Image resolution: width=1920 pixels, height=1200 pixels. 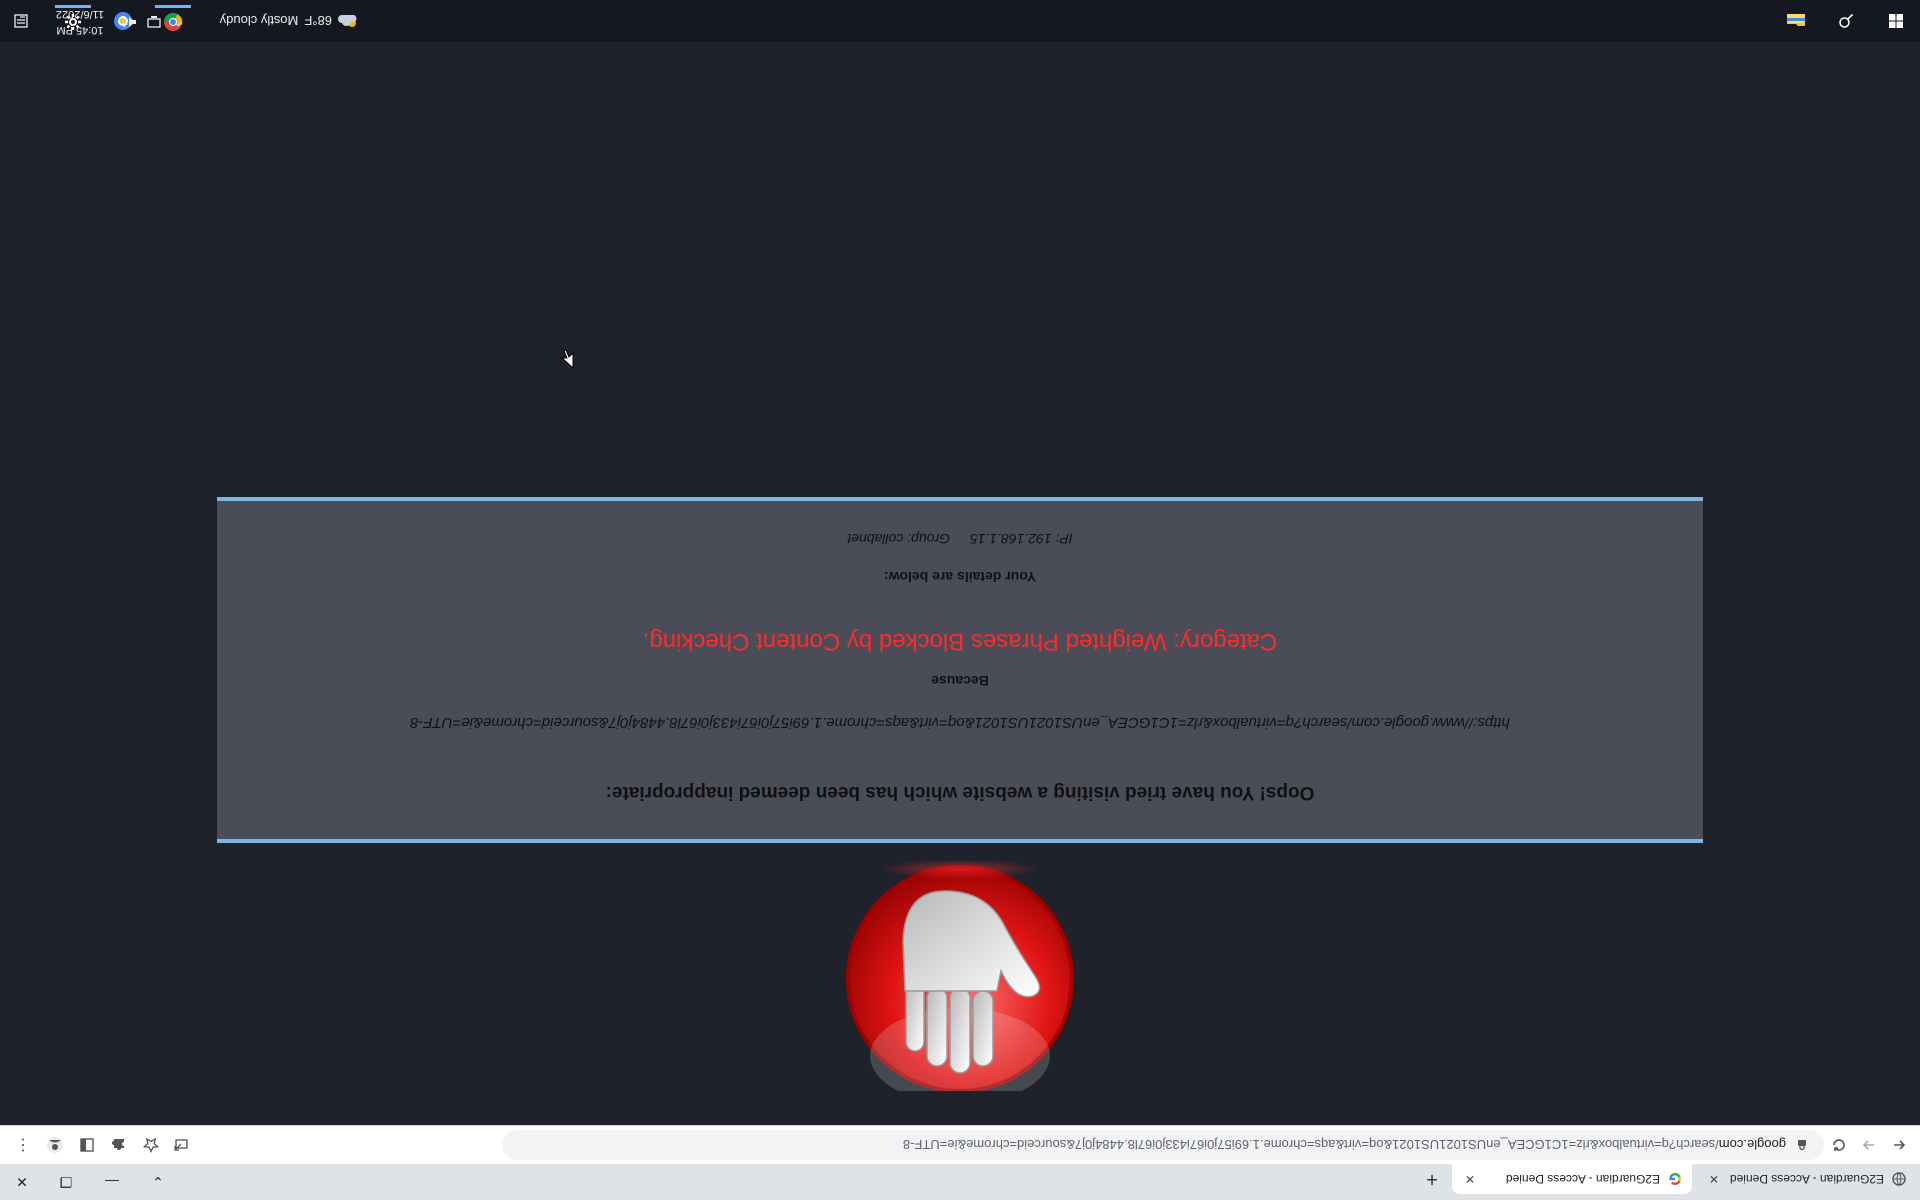 What do you see at coordinates (1899, 1179) in the screenshot?
I see `globe-icon` at bounding box center [1899, 1179].